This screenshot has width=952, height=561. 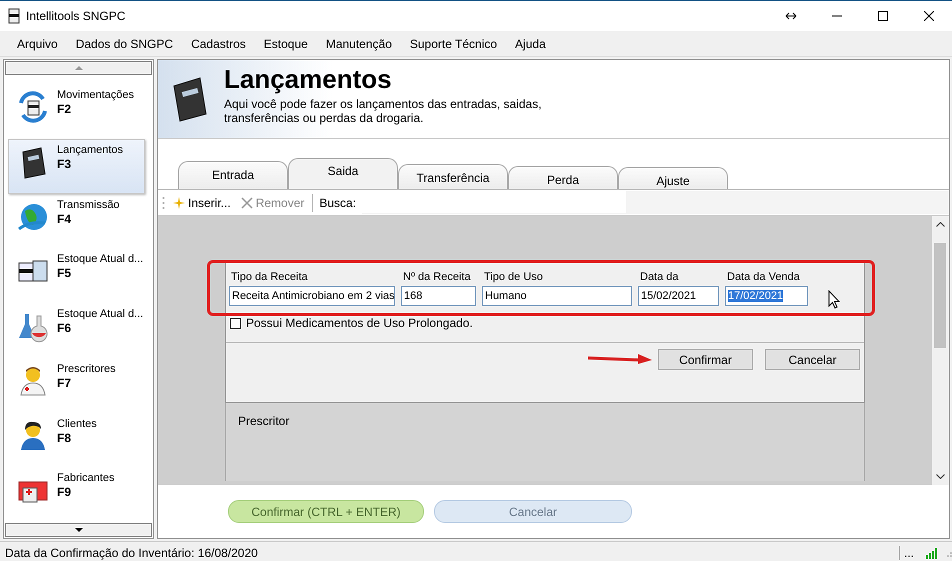 What do you see at coordinates (620, 359) in the screenshot?
I see `arrow-icon` at bounding box center [620, 359].